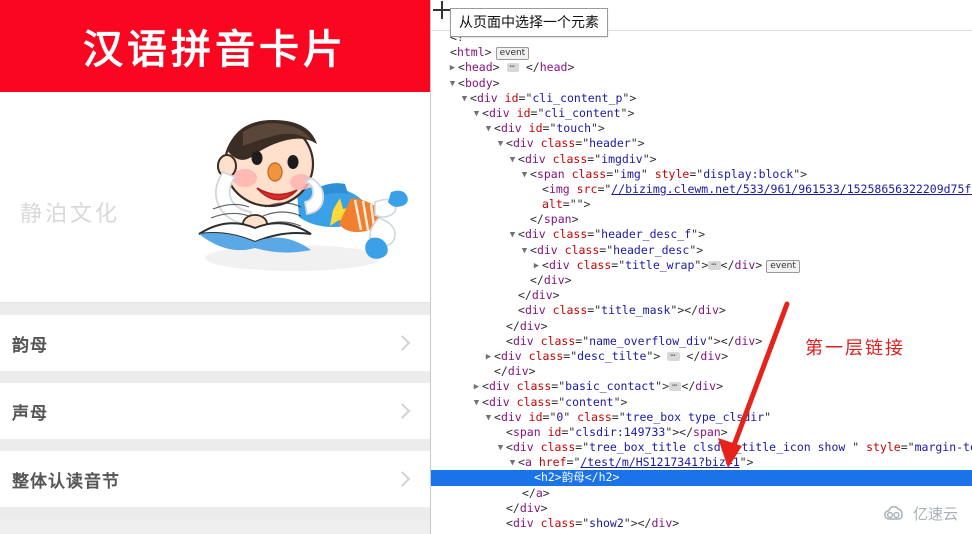 The width and height of the screenshot is (972, 534). I want to click on dom-line: <span class="img" style="display:block">, so click(701, 174).